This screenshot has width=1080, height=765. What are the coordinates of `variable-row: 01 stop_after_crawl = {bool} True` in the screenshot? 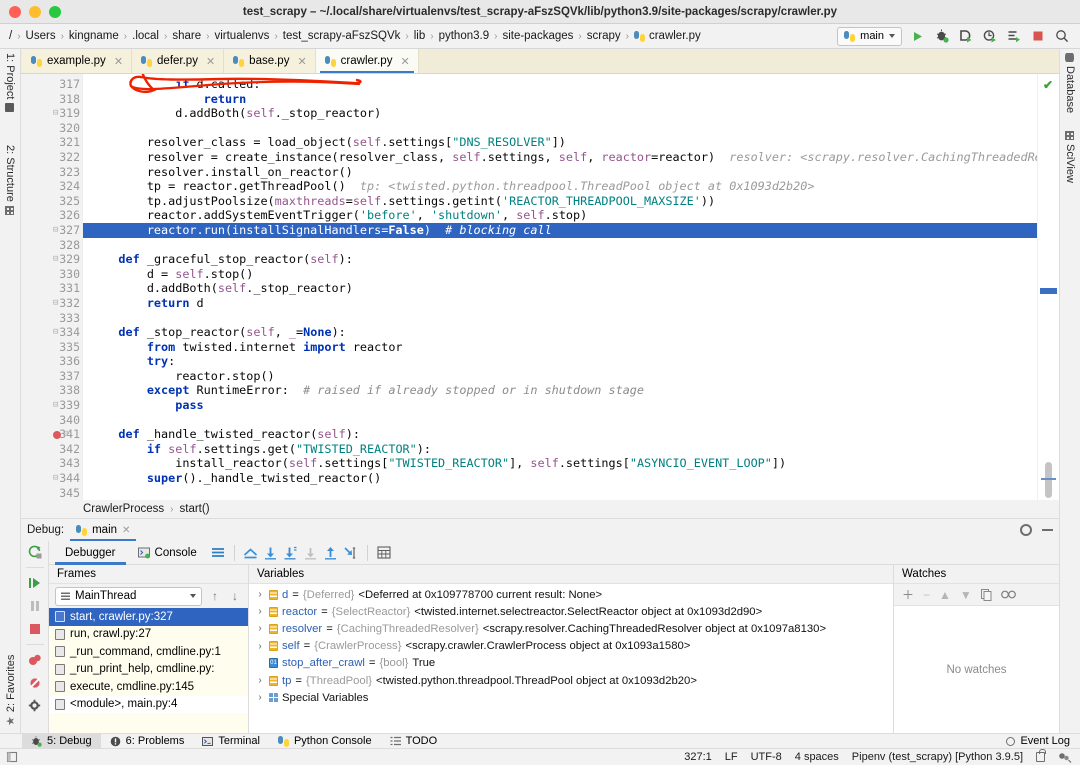 It's located at (571, 663).